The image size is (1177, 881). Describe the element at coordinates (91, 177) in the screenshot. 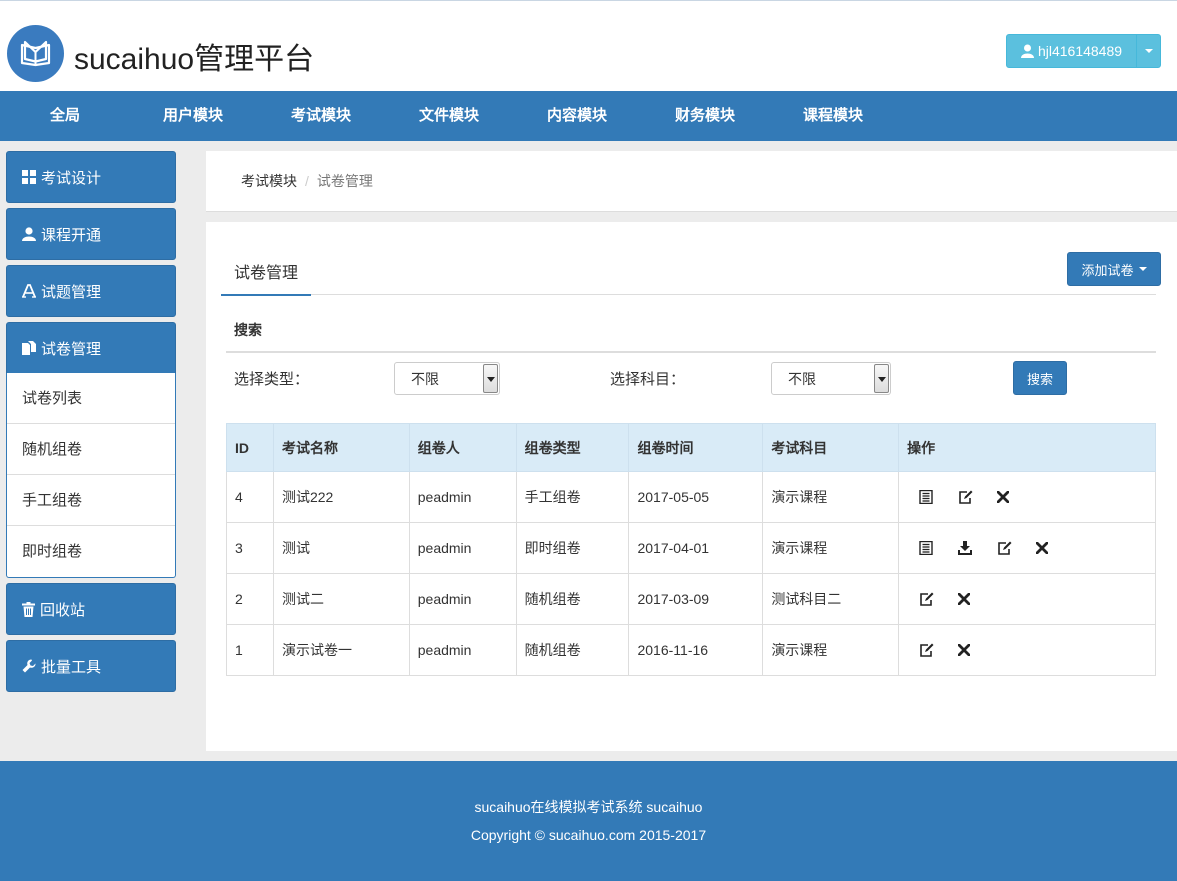

I see `sidebar-item-exam-design: 考试设计` at that location.